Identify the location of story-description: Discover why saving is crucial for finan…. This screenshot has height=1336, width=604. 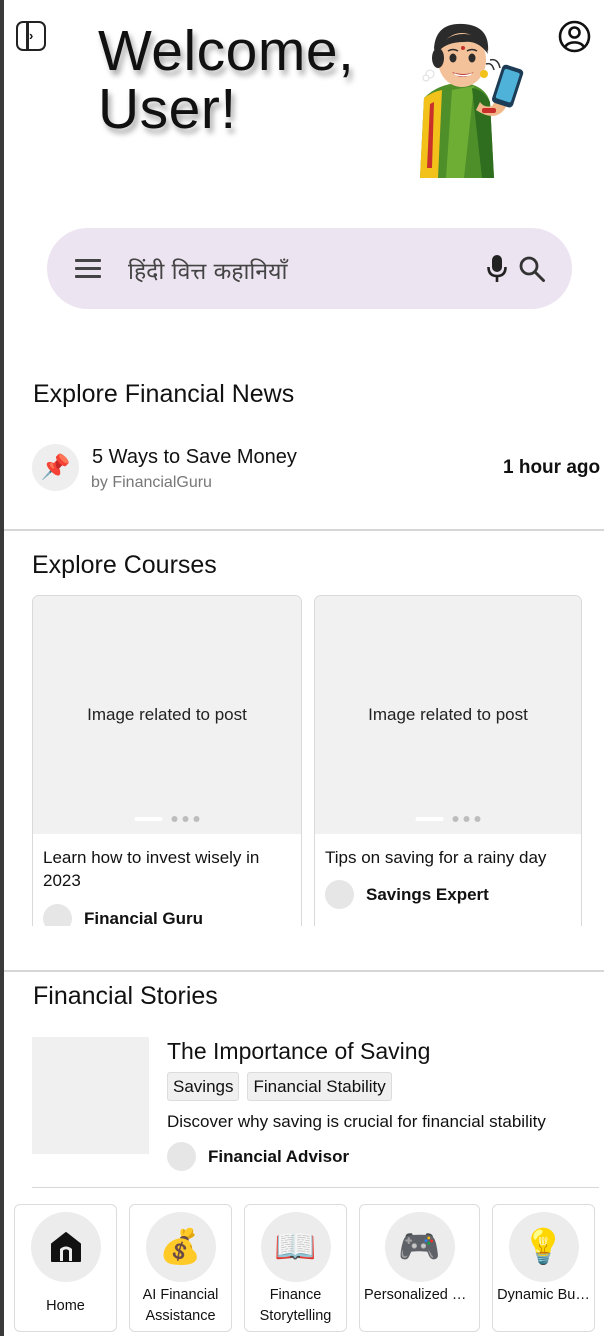
(356, 1121).